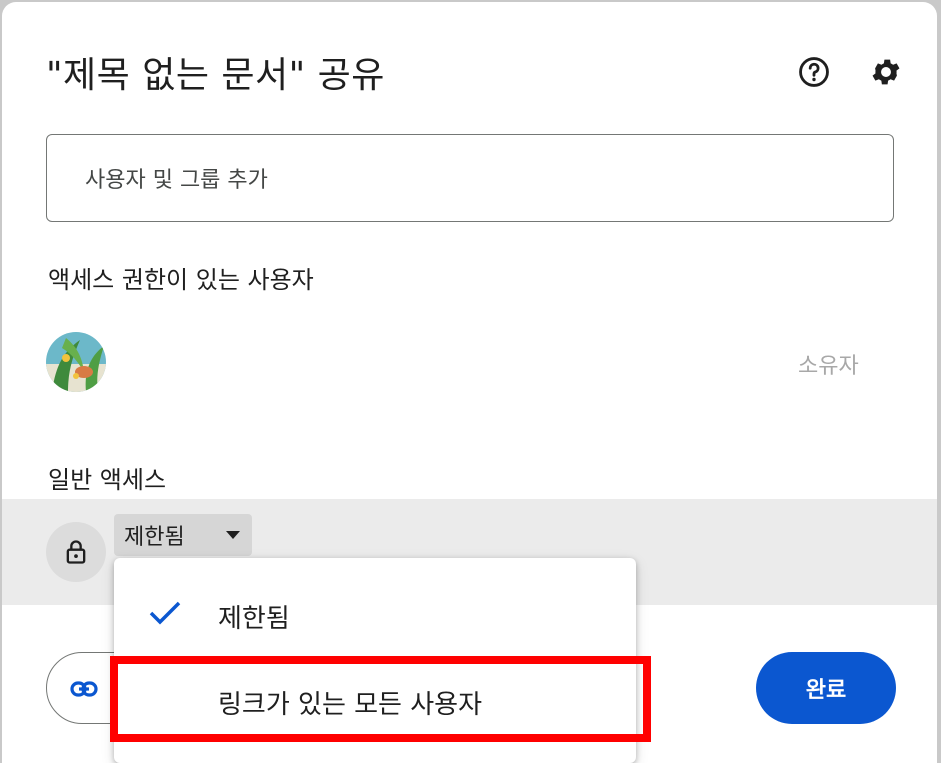  I want to click on check-icon, so click(165, 613).